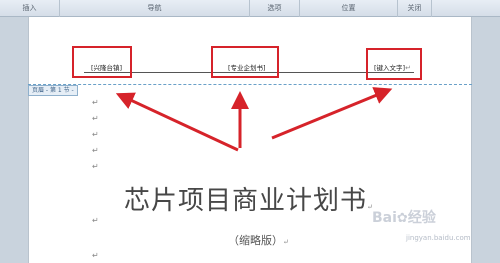 The height and width of the screenshot is (263, 500). I want to click on baidu-watermark: Bai✿经验, so click(404, 217).